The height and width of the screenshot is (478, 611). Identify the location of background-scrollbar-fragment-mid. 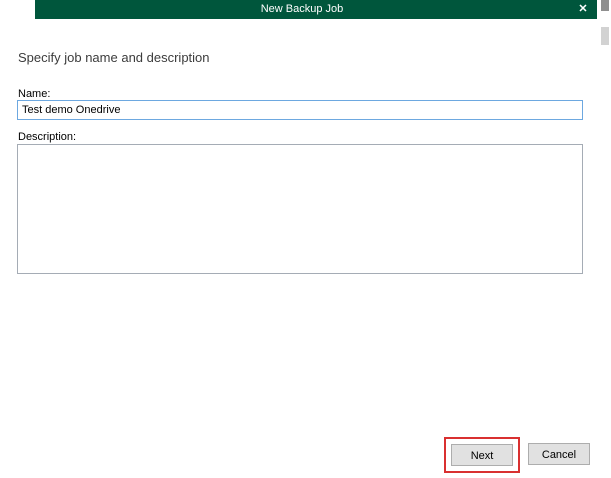
(605, 36).